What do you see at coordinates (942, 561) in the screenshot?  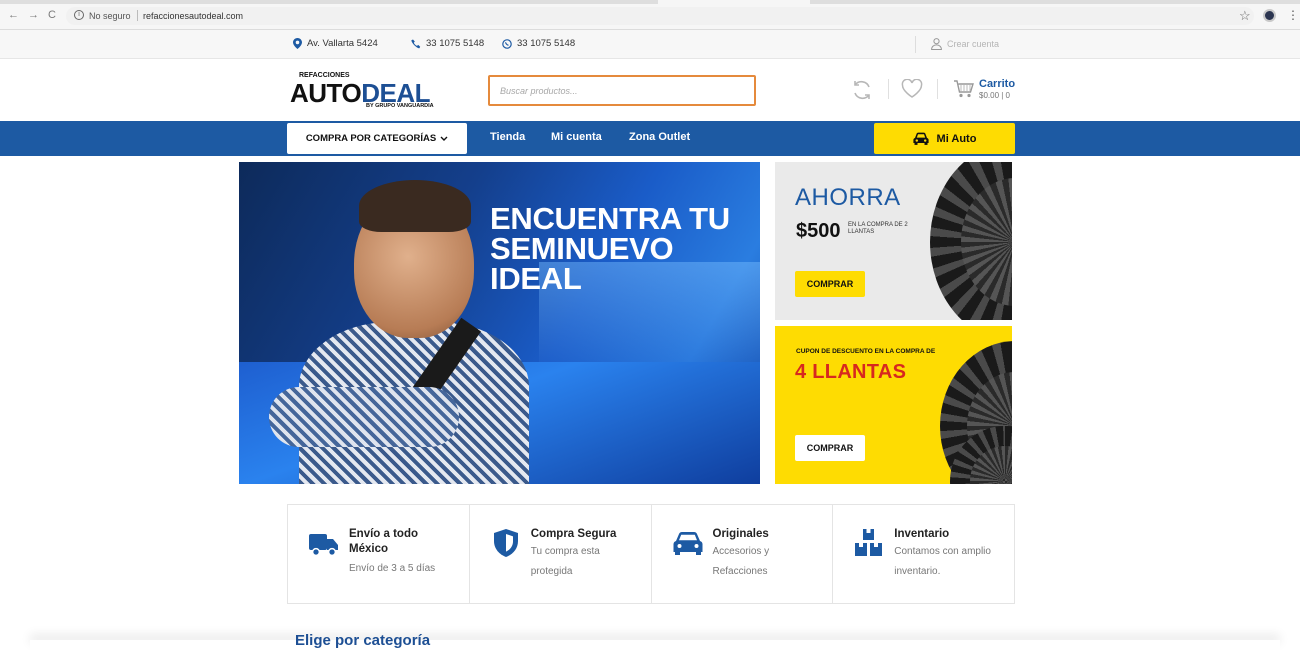 I see `feature-desc: Contamos con amplio inventario.` at bounding box center [942, 561].